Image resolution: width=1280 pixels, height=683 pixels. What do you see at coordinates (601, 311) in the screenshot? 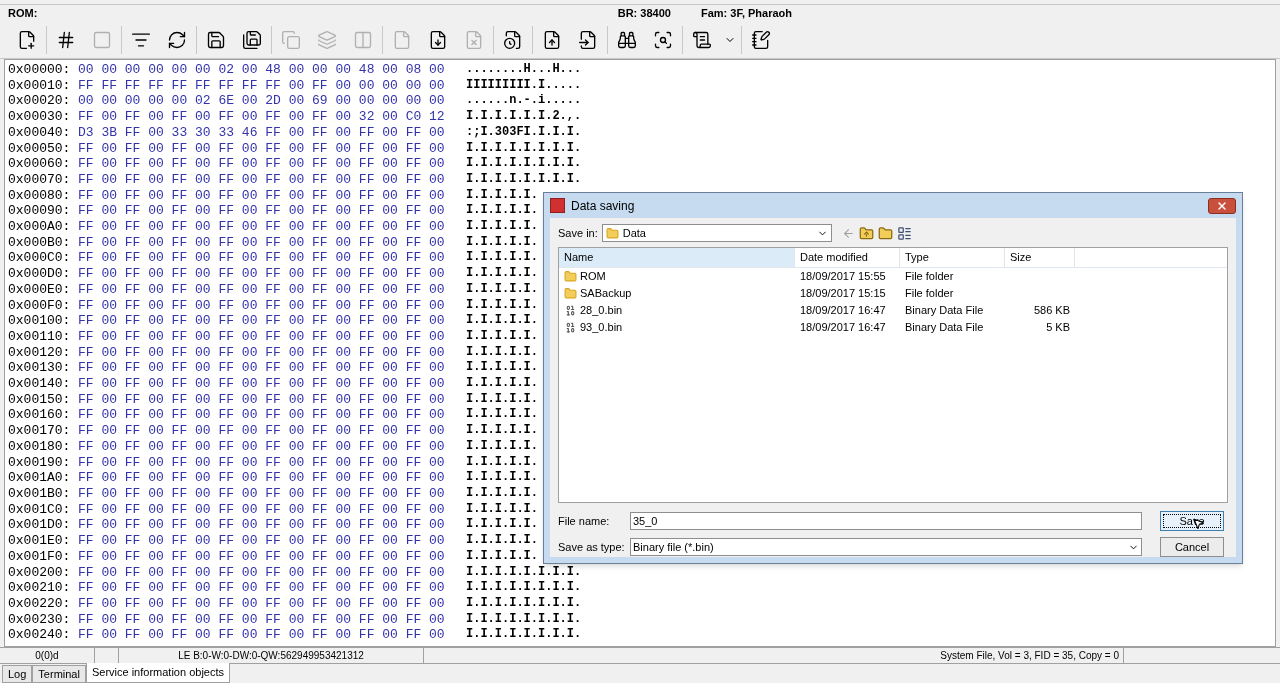
I see `file-name: 28_0.bin` at bounding box center [601, 311].